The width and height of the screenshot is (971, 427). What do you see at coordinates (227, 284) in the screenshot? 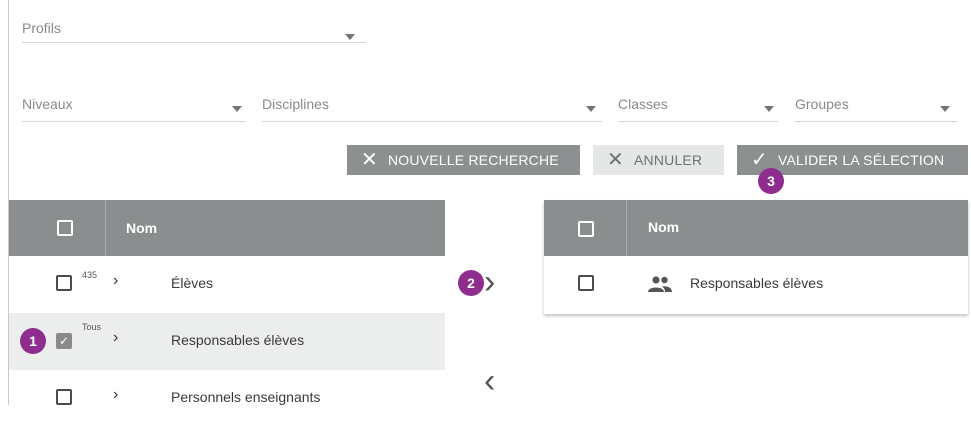
I see `table-row: 435 › Élèves` at bounding box center [227, 284].